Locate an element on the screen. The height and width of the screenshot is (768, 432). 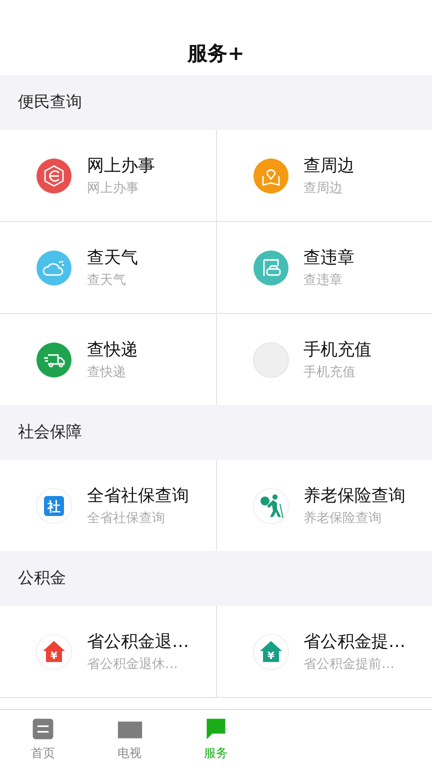
service-item: 查违章 查违章 is located at coordinates (324, 267).